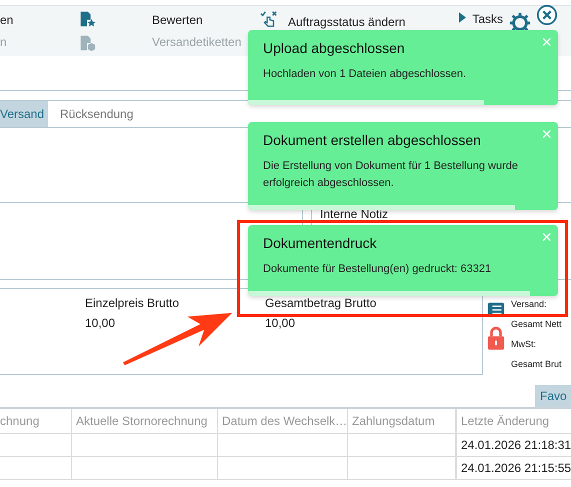  Describe the element at coordinates (524, 344) in the screenshot. I see `summary-label: MwSt:` at that location.